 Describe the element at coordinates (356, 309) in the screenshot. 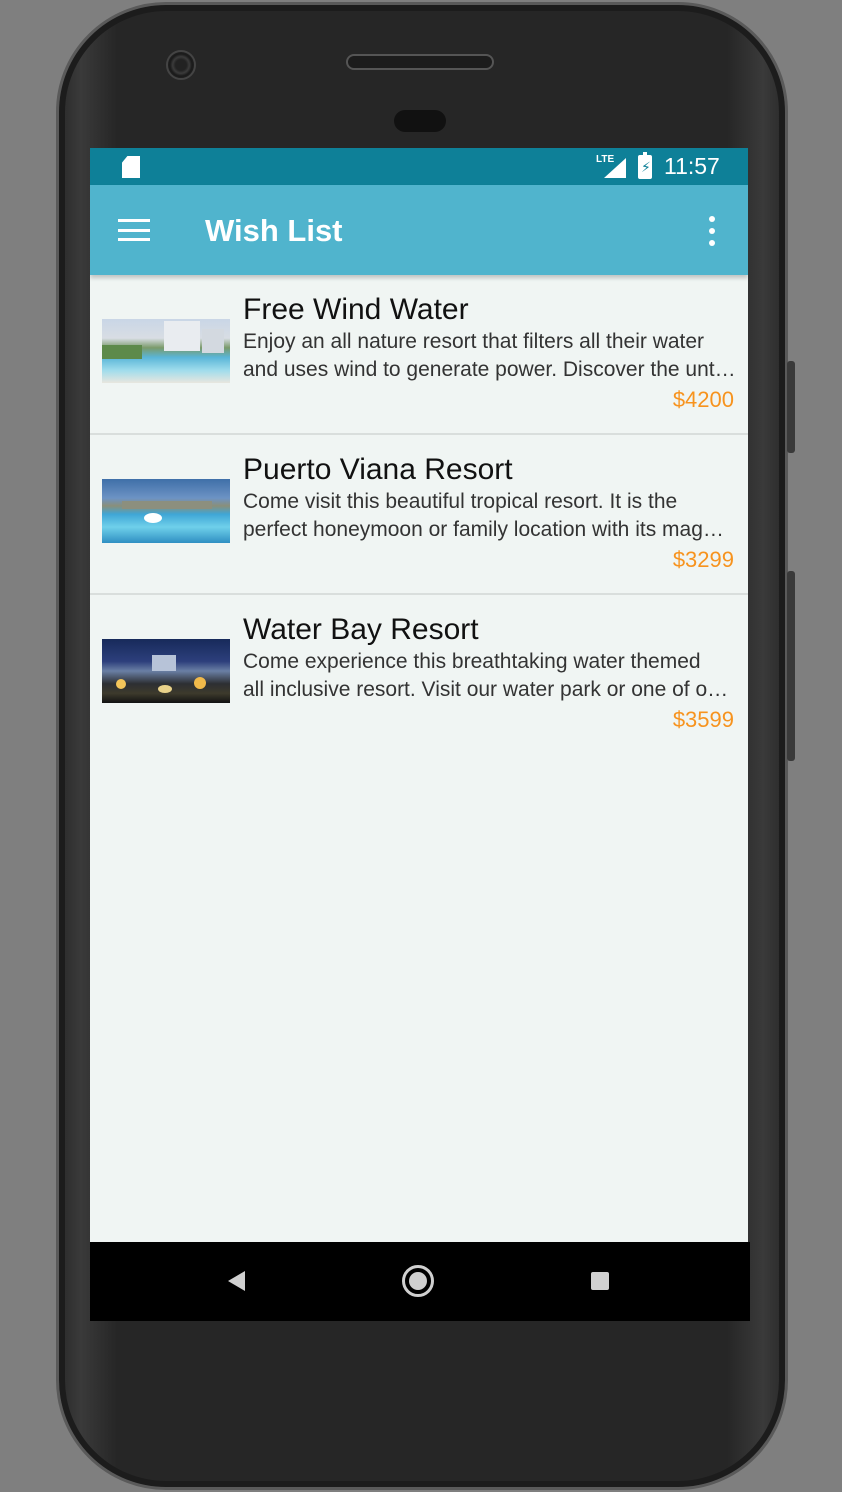

I see `item-title: Free Wind Water` at that location.